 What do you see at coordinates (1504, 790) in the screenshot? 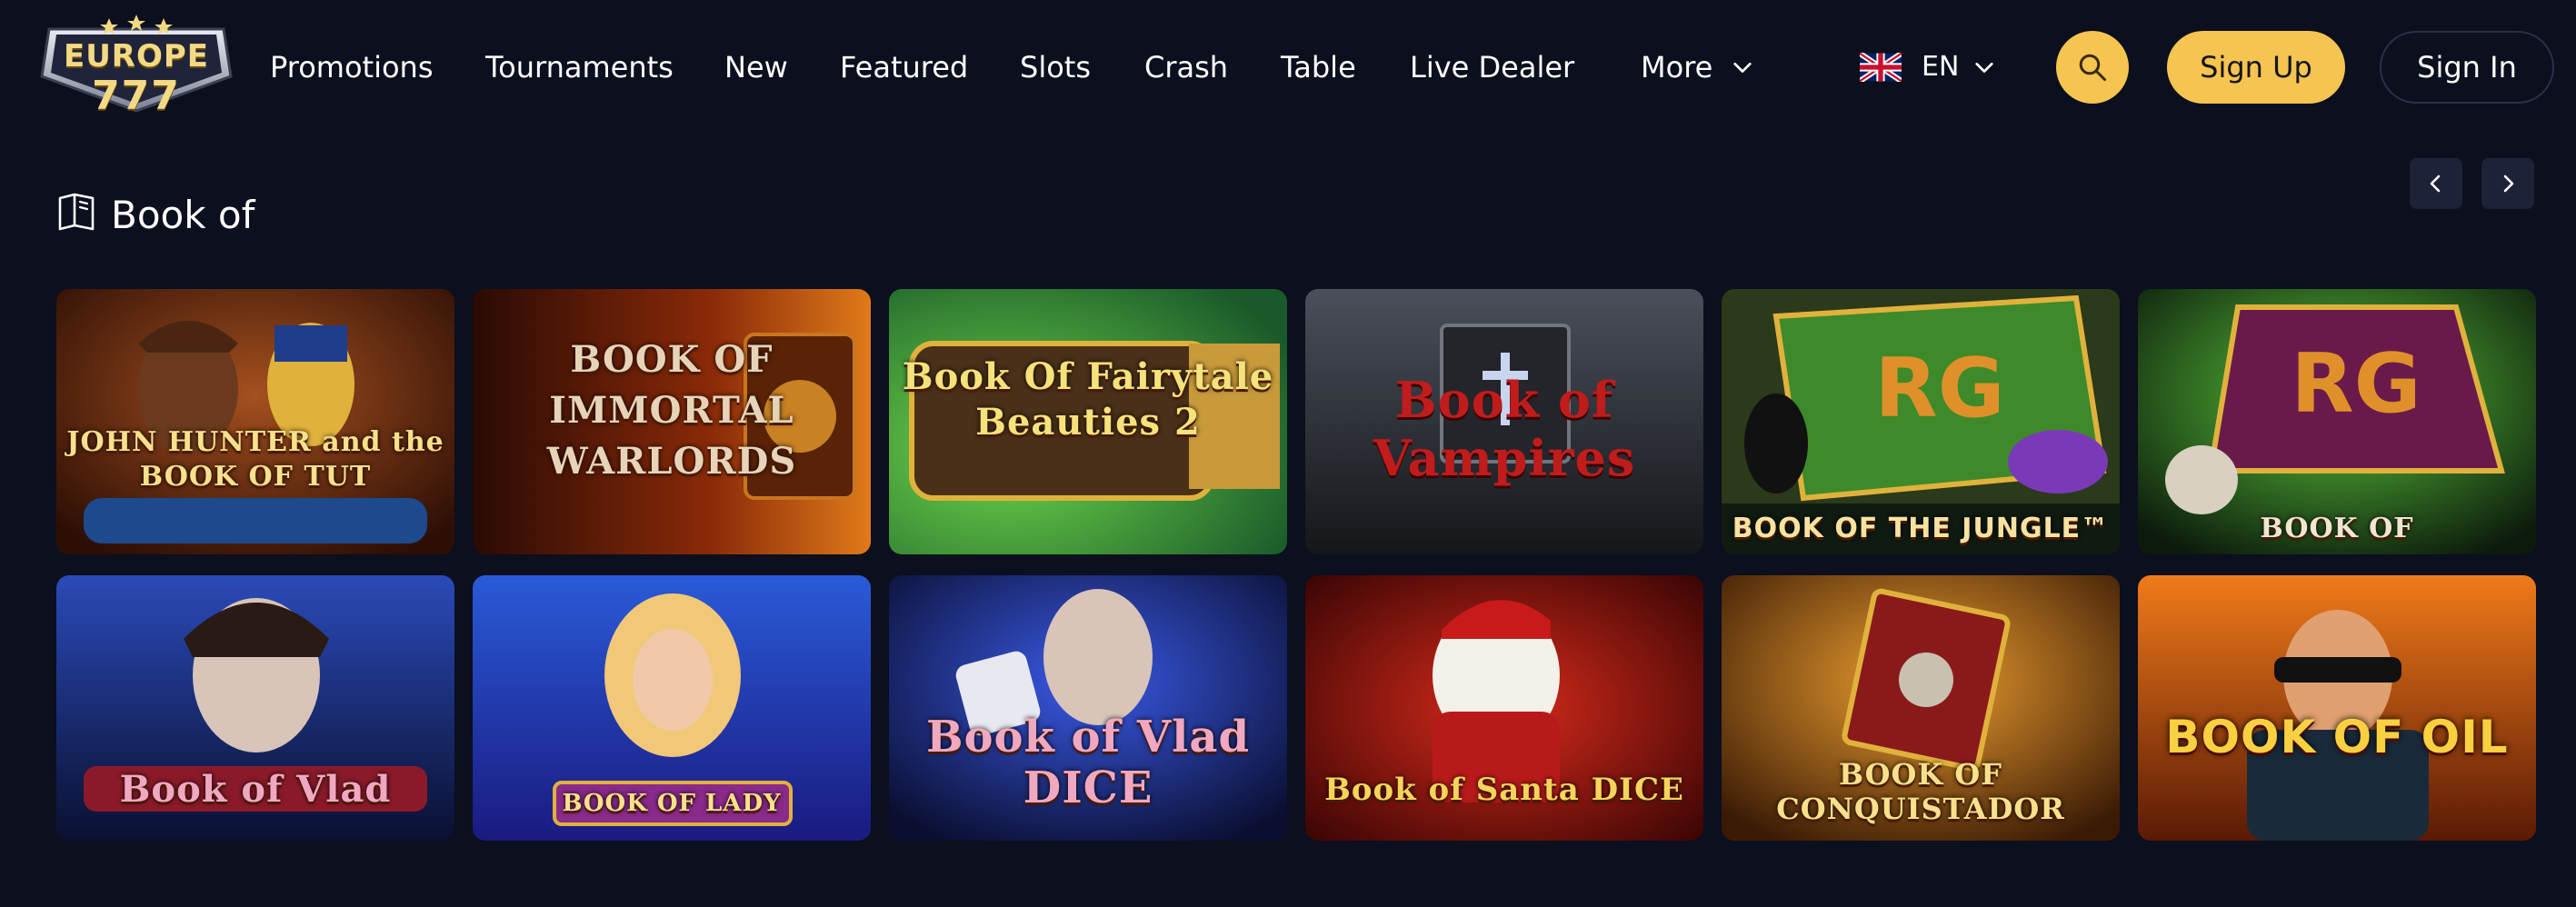
I see `game-title: Book of Santa DICE` at bounding box center [1504, 790].